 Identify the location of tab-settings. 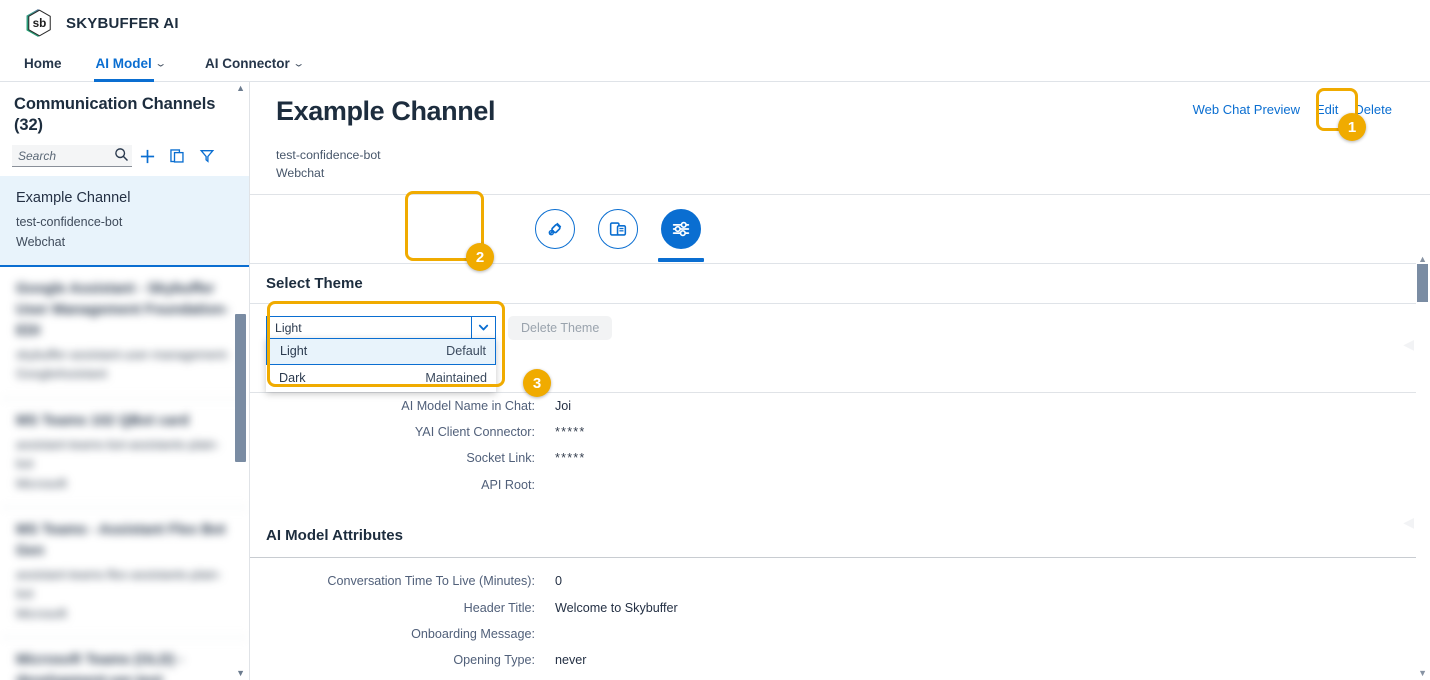
(681, 235).